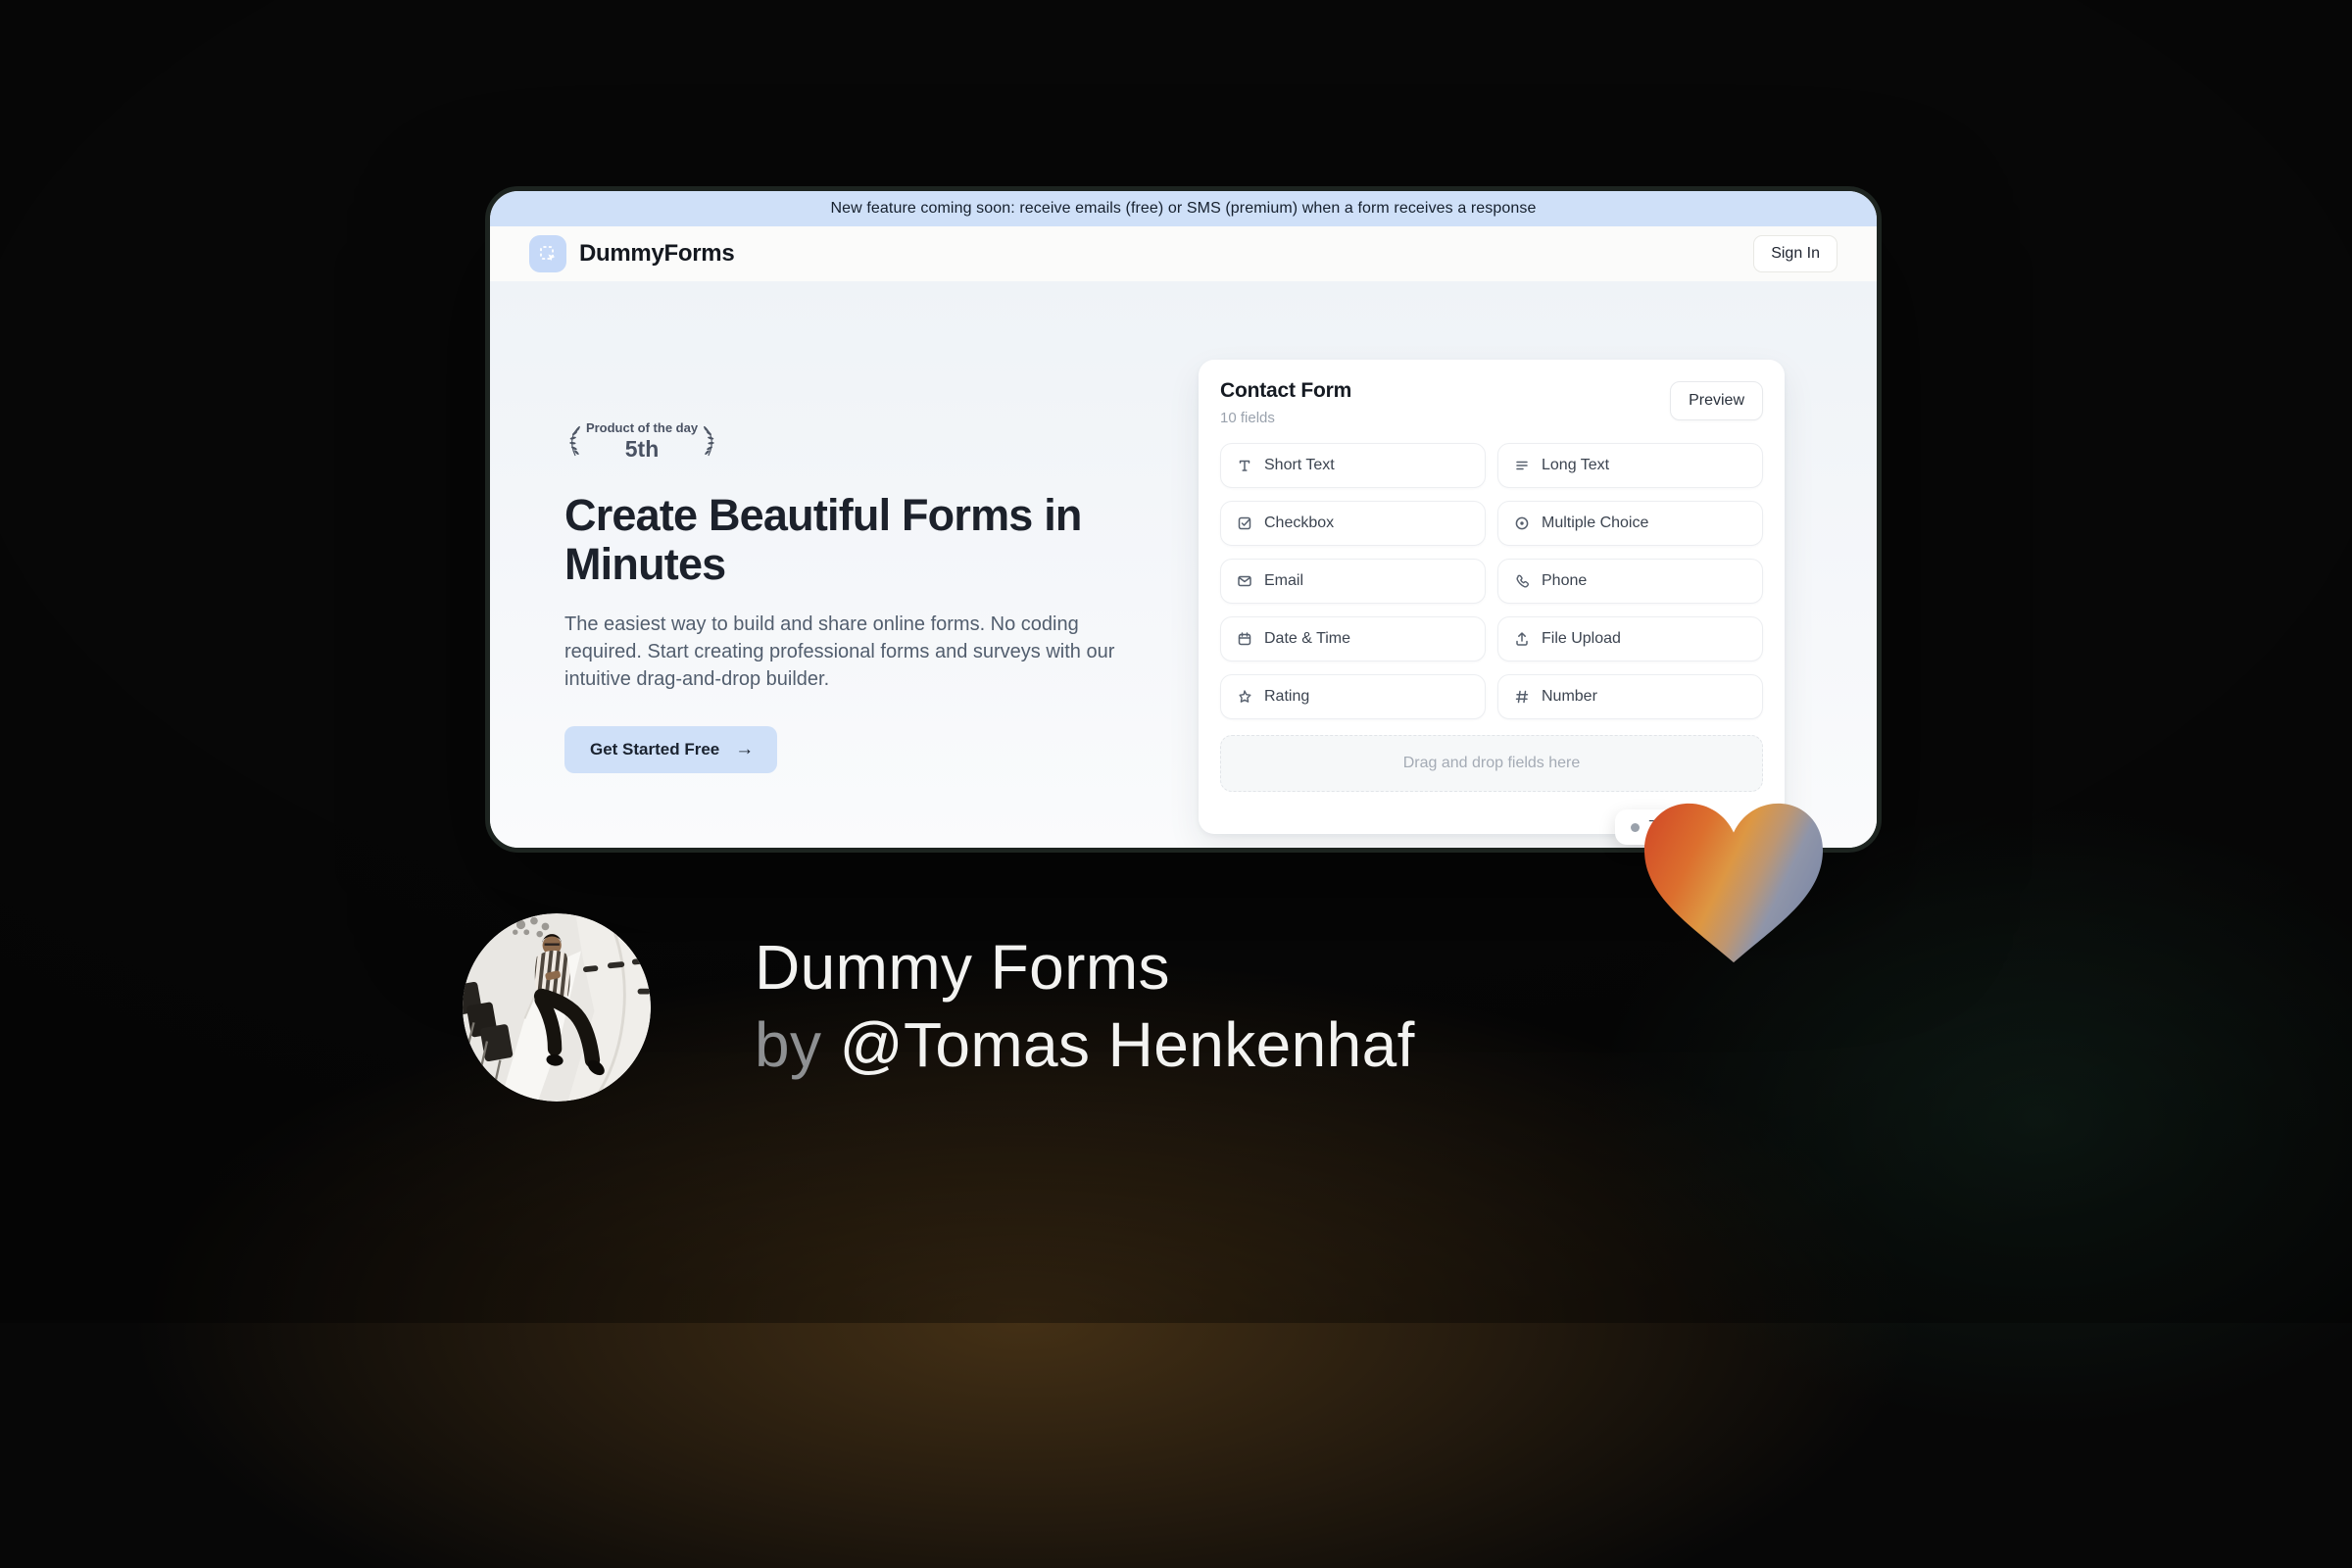 This screenshot has height=1568, width=2352. What do you see at coordinates (1716, 400) in the screenshot?
I see `preview-button: Preview` at bounding box center [1716, 400].